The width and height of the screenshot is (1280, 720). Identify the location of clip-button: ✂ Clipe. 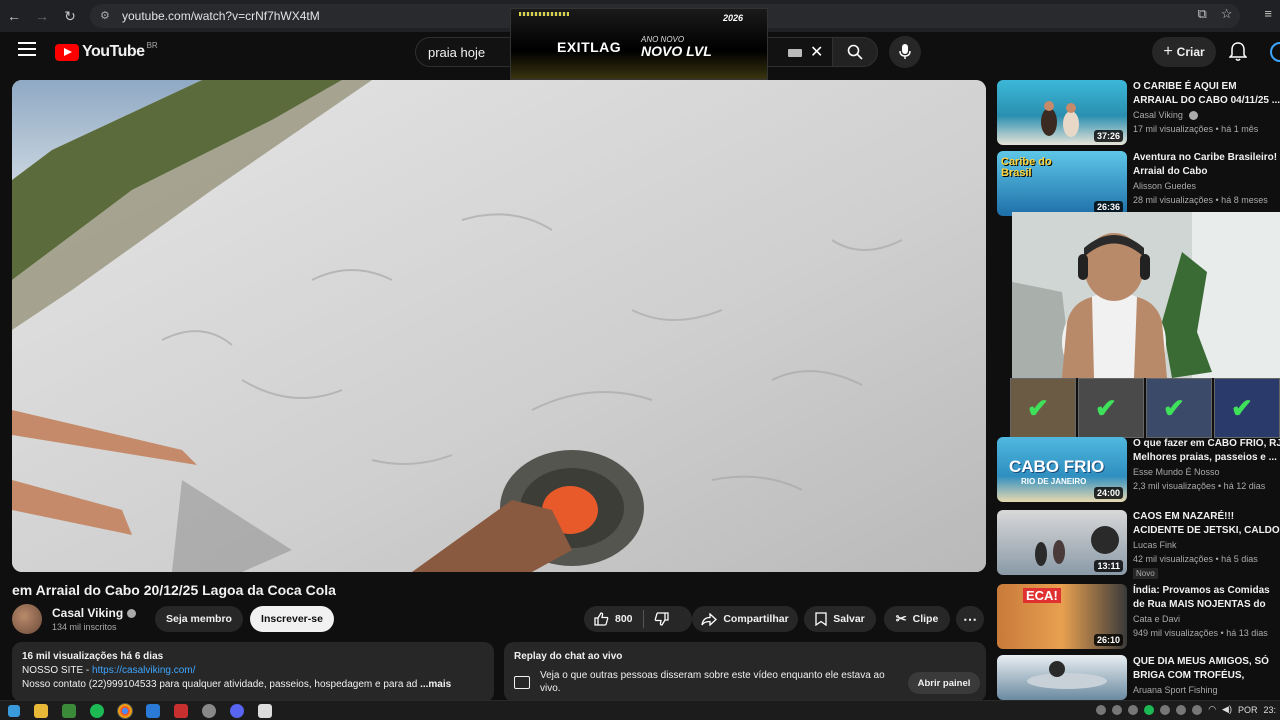
(917, 619).